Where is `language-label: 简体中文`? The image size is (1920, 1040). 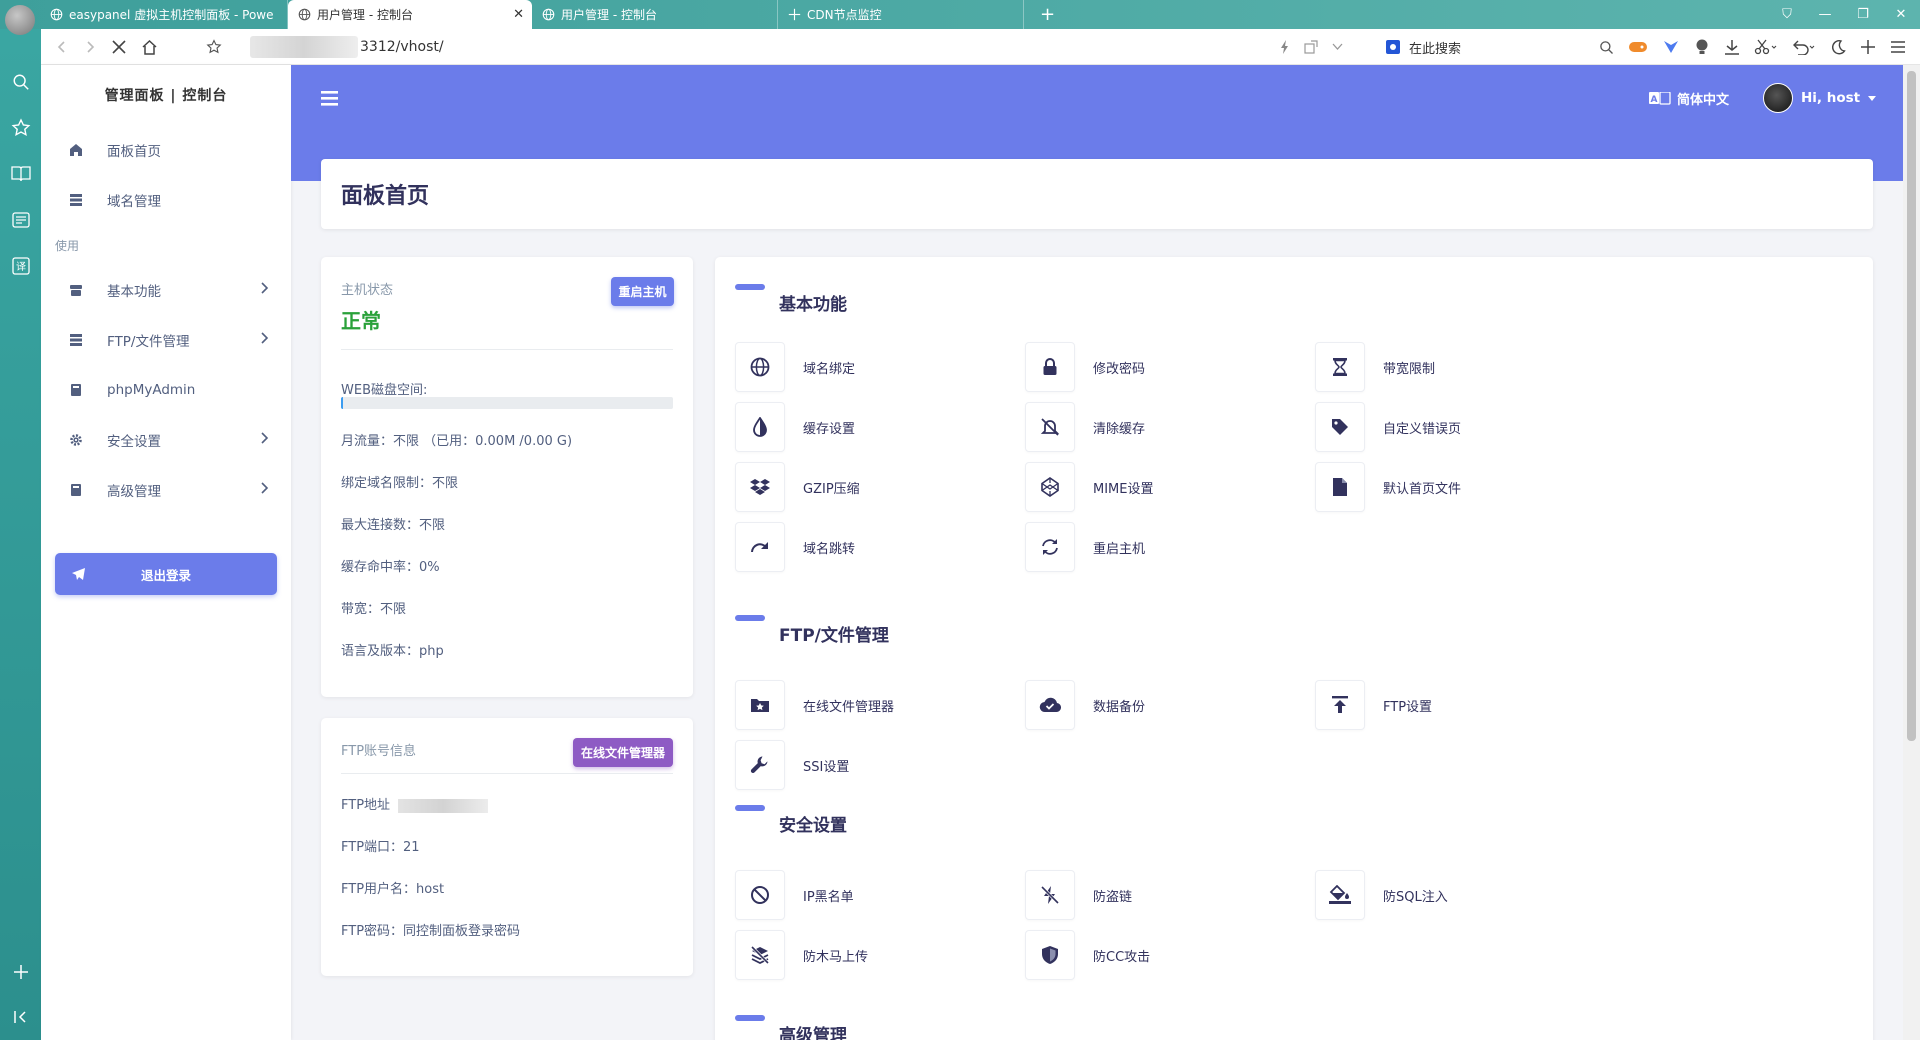
language-label: 简体中文 is located at coordinates (1703, 100).